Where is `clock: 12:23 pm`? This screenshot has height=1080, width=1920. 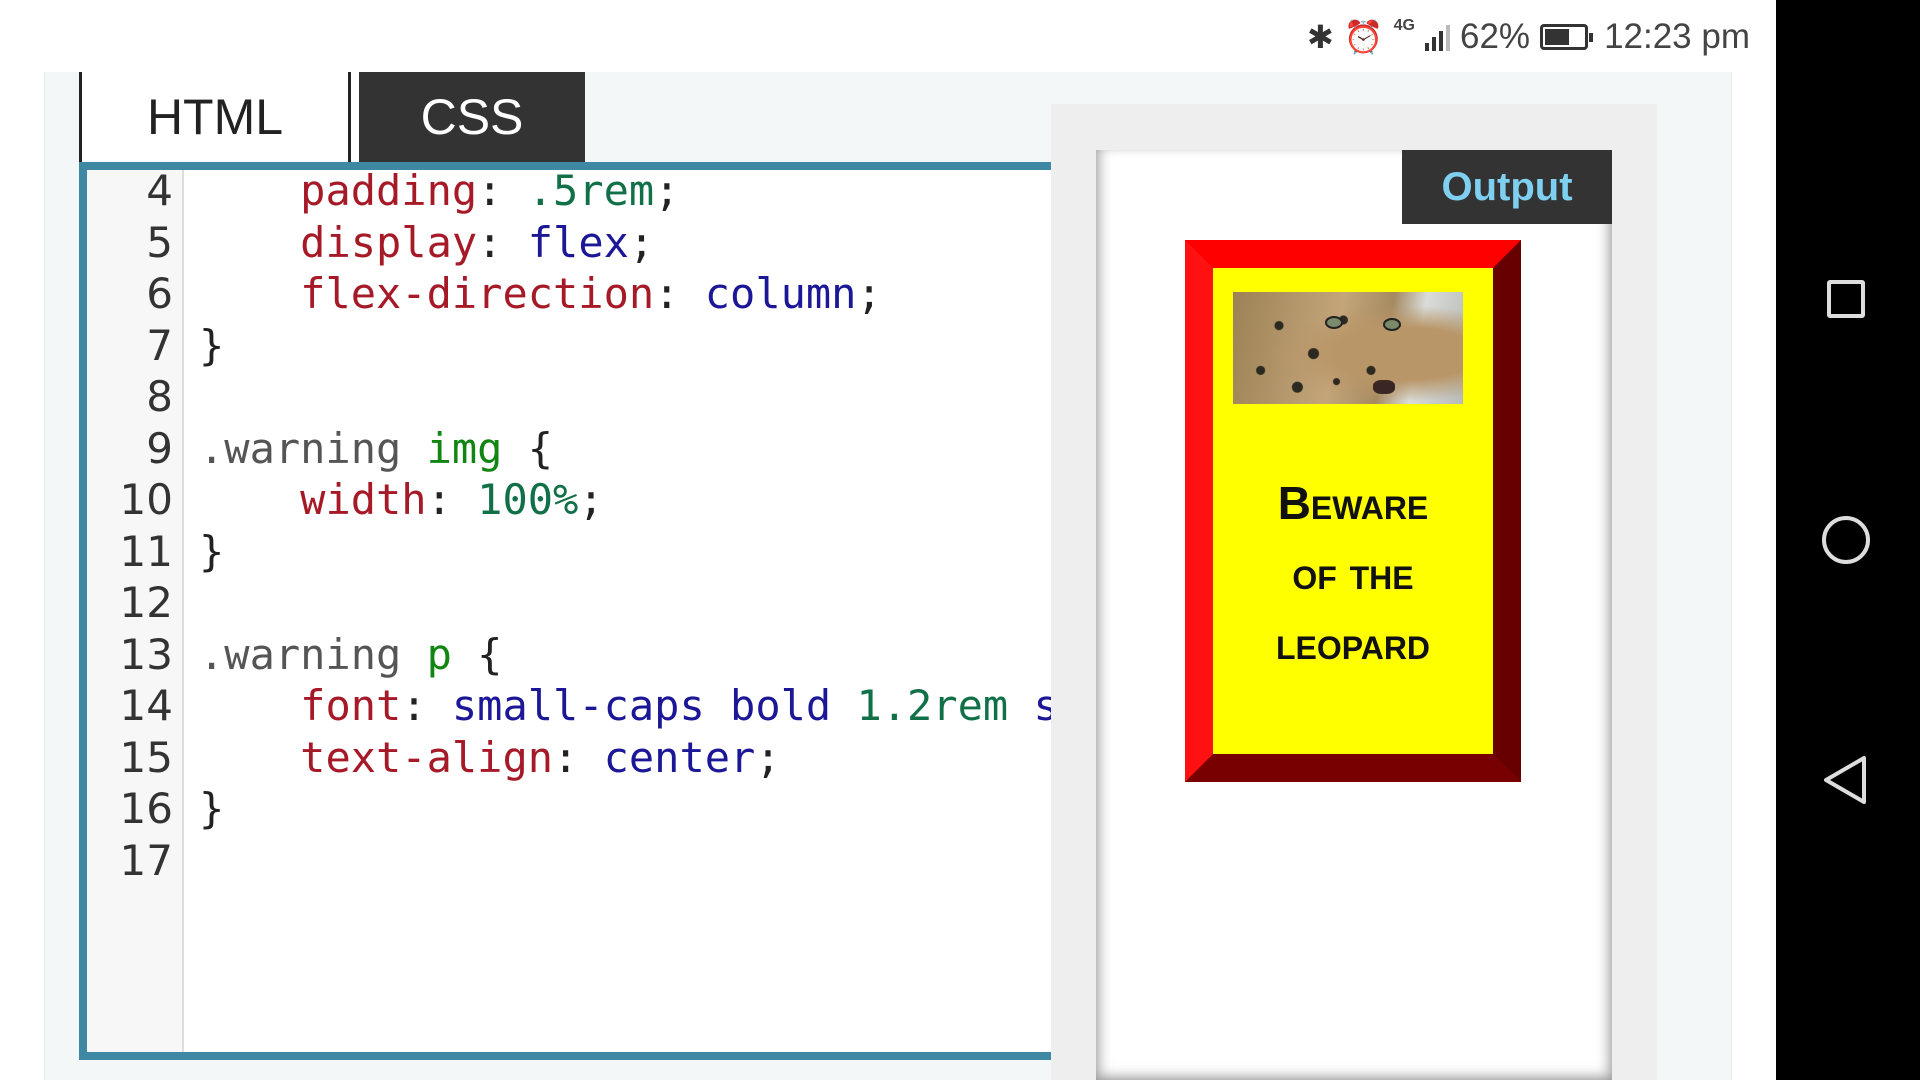 clock: 12:23 pm is located at coordinates (1677, 36).